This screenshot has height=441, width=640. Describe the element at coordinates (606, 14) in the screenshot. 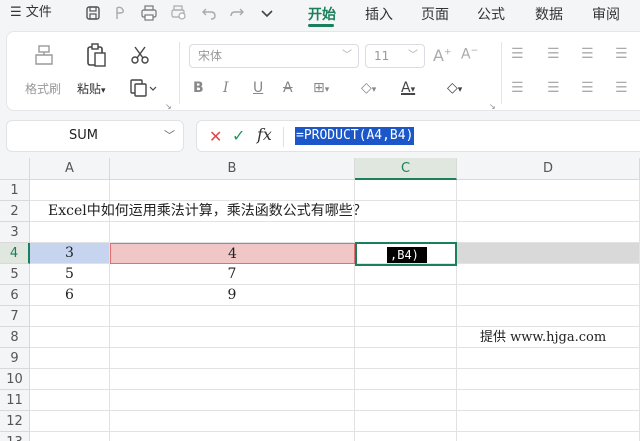

I see `tab-review: 审阅` at that location.